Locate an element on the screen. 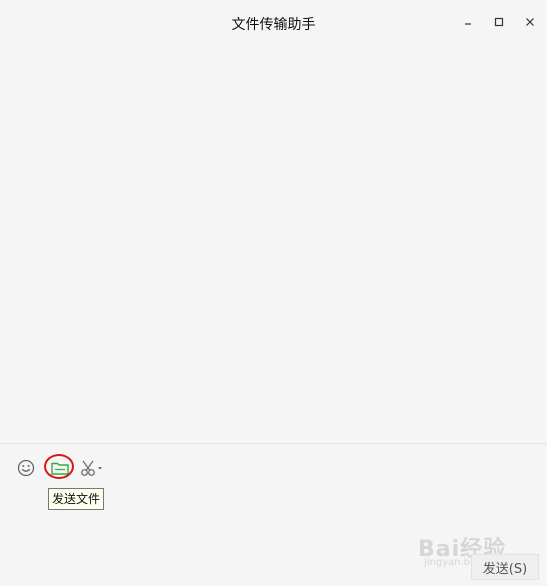 The height and width of the screenshot is (586, 547). maximize-icon is located at coordinates (499, 22).